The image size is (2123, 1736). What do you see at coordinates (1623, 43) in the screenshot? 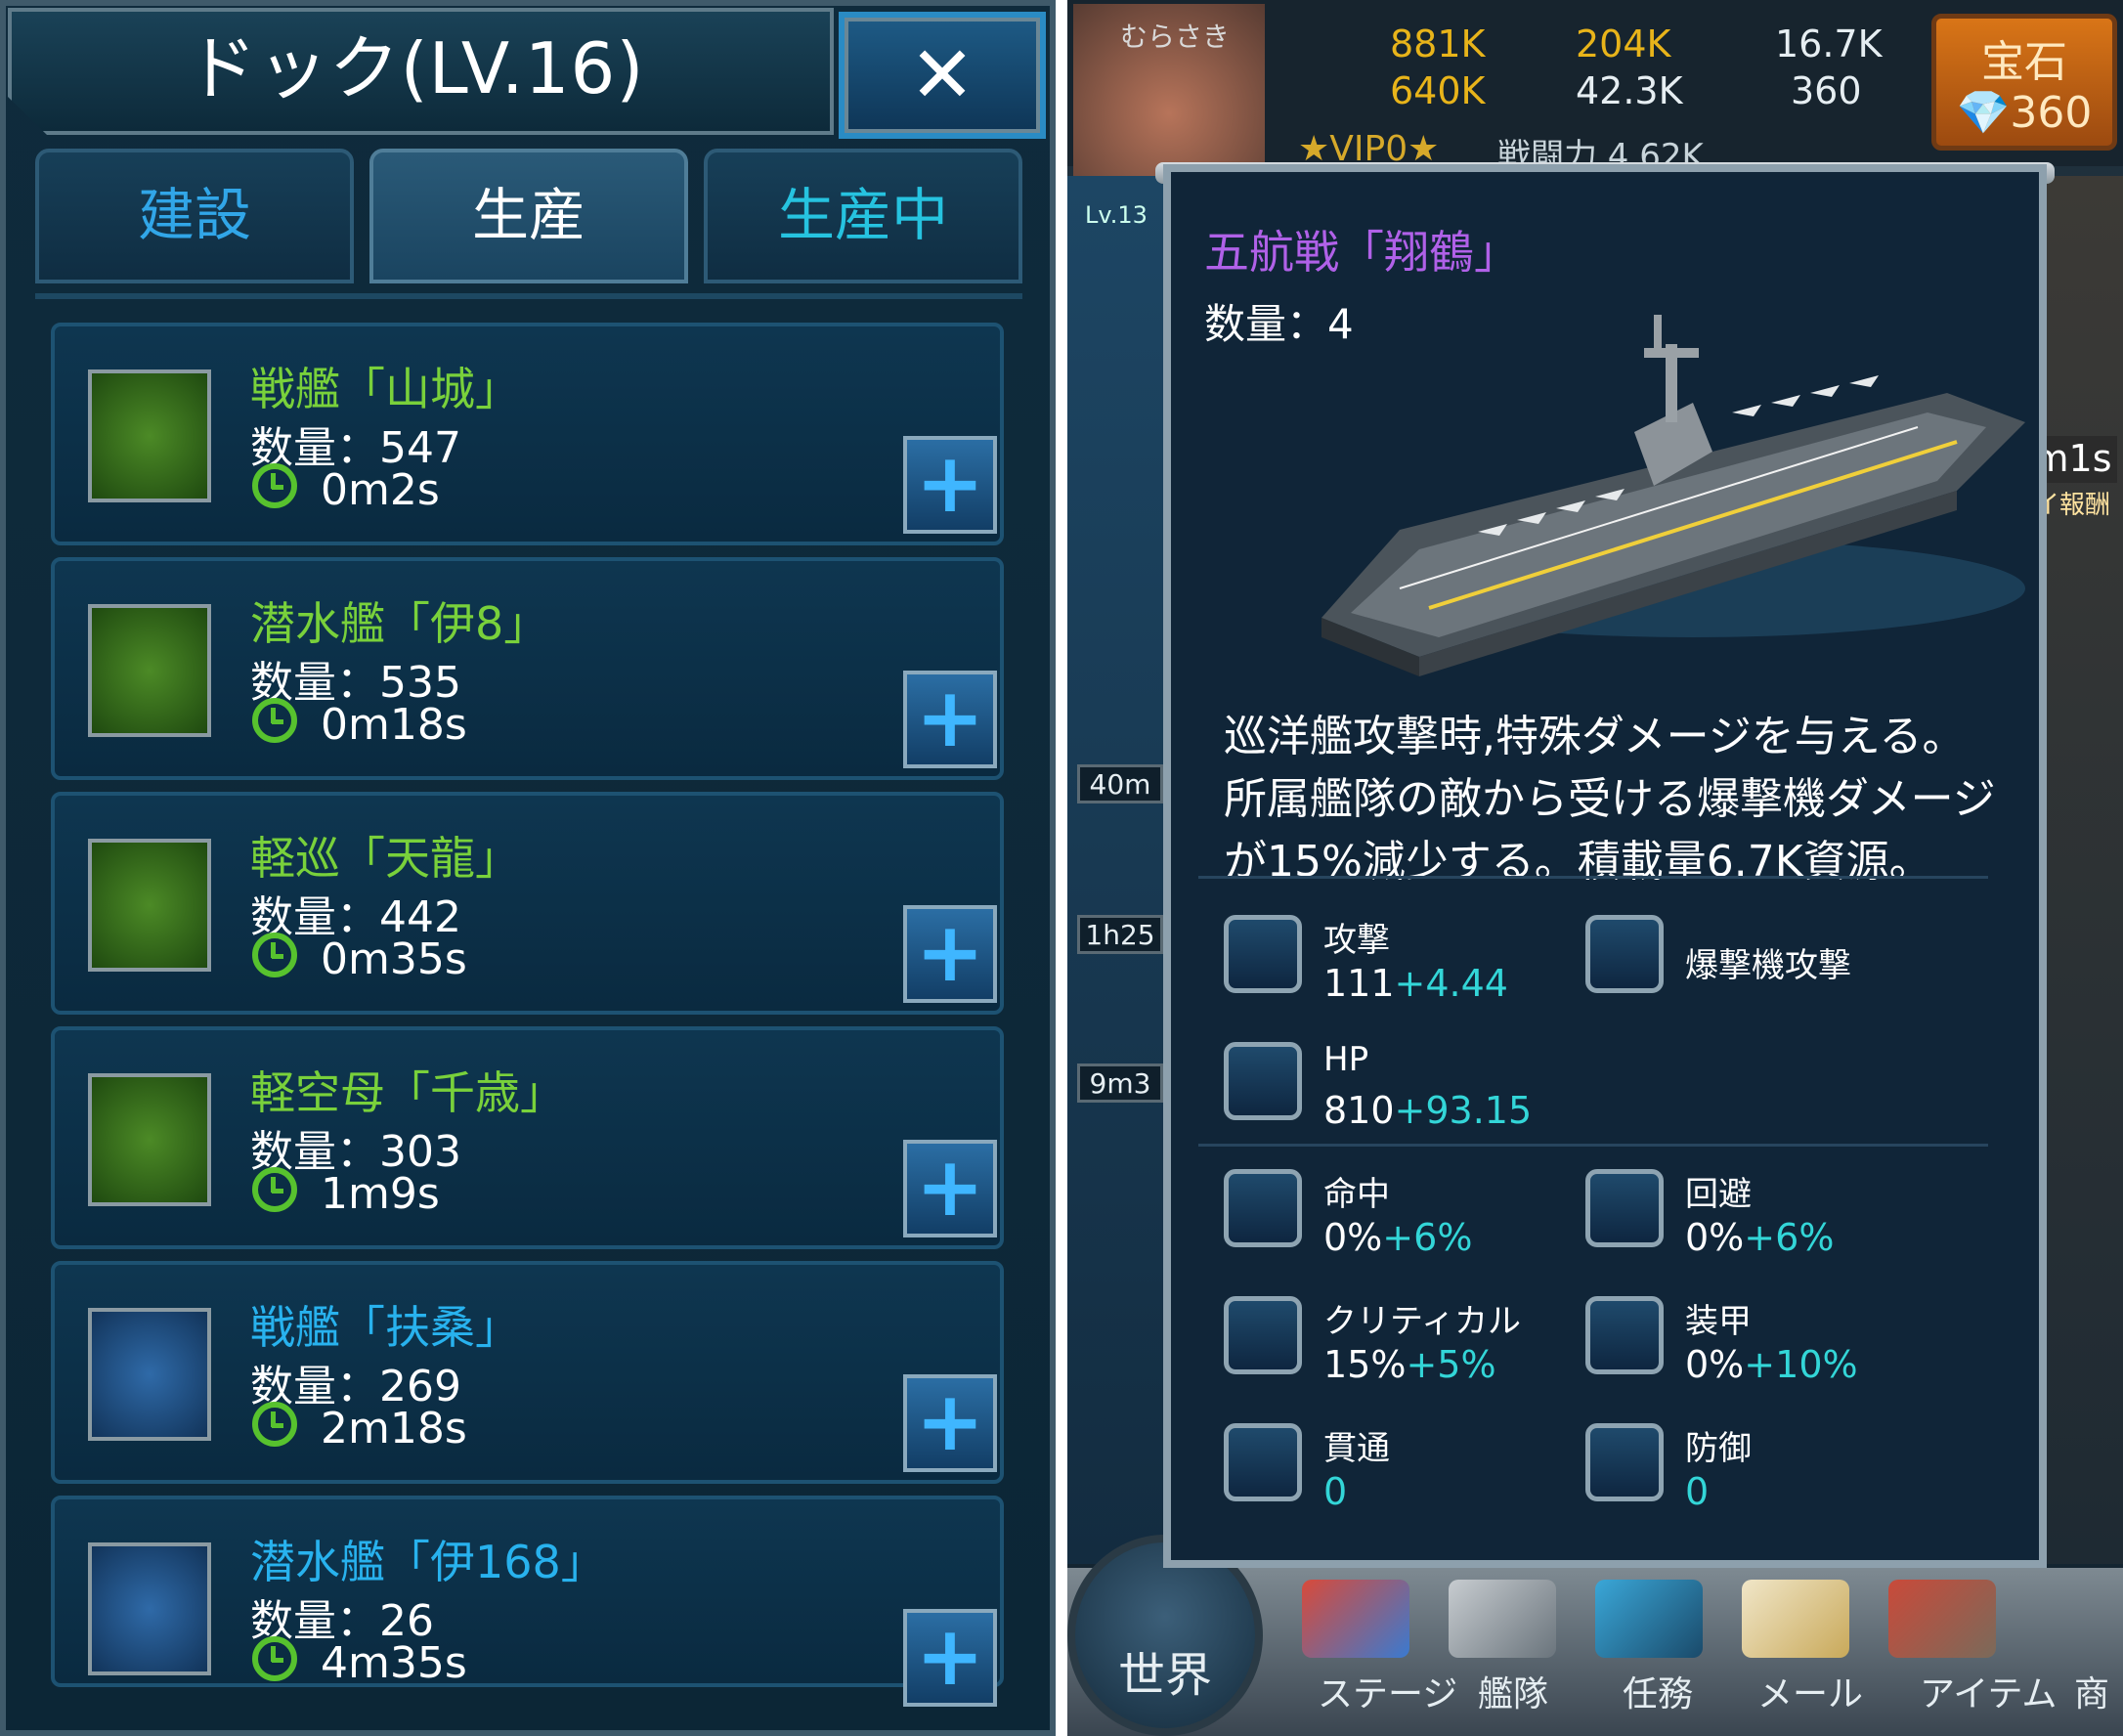
I see `resource-steel: 204K` at bounding box center [1623, 43].